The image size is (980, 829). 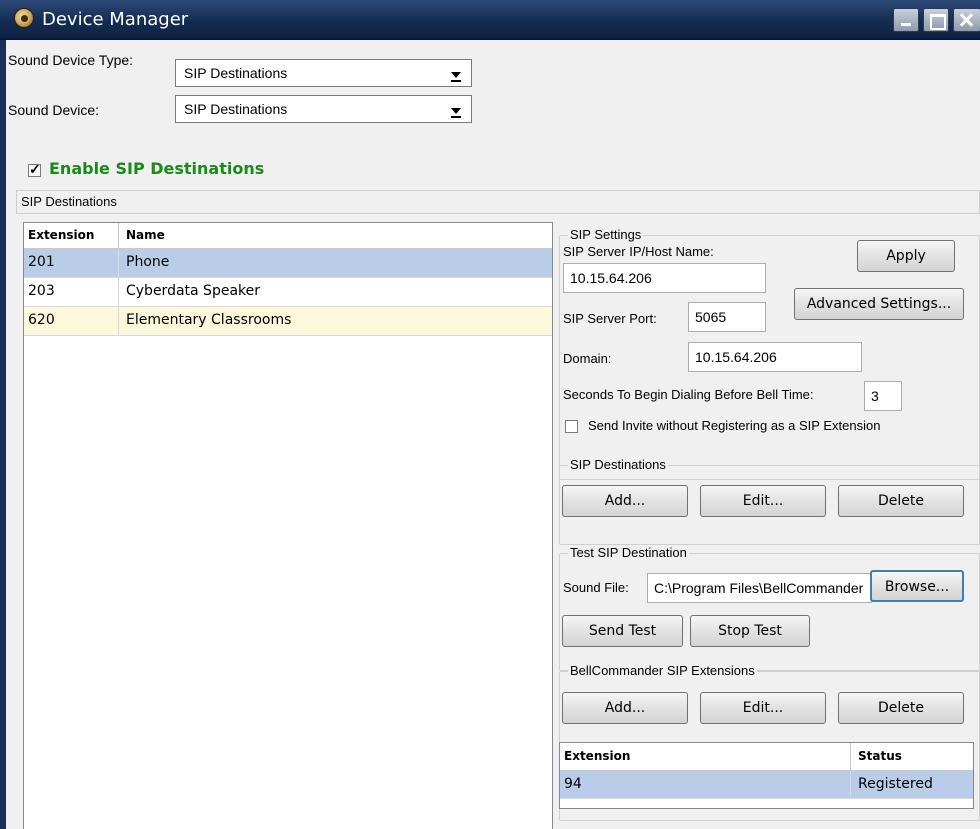 I want to click on title-bar: Device Manager, so click(x=490, y=20).